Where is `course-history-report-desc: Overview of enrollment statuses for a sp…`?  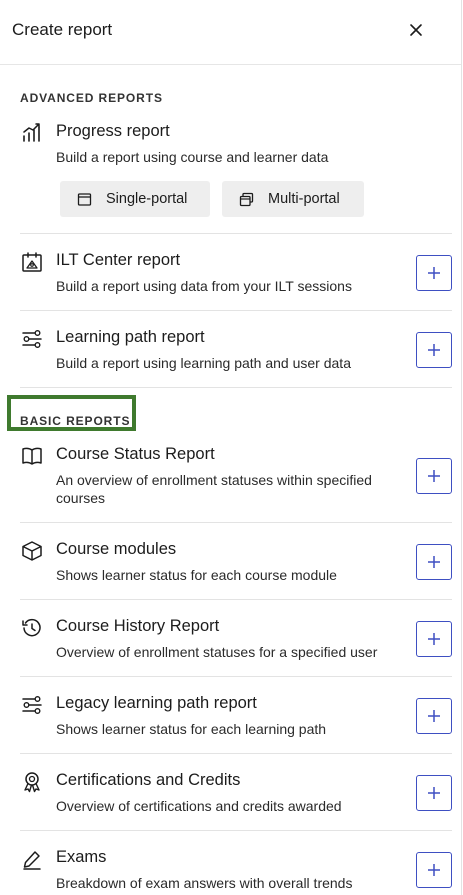 course-history-report-desc: Overview of enrollment statuses for a sp… is located at coordinates (217, 652).